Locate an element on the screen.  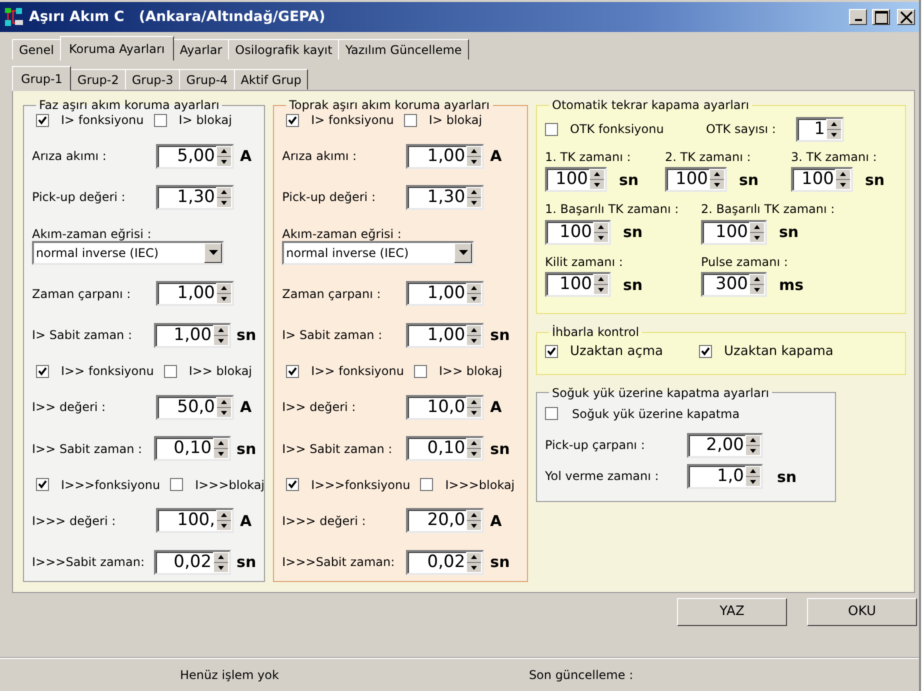
checkbox-label: Uzaktan açma is located at coordinates (617, 352).